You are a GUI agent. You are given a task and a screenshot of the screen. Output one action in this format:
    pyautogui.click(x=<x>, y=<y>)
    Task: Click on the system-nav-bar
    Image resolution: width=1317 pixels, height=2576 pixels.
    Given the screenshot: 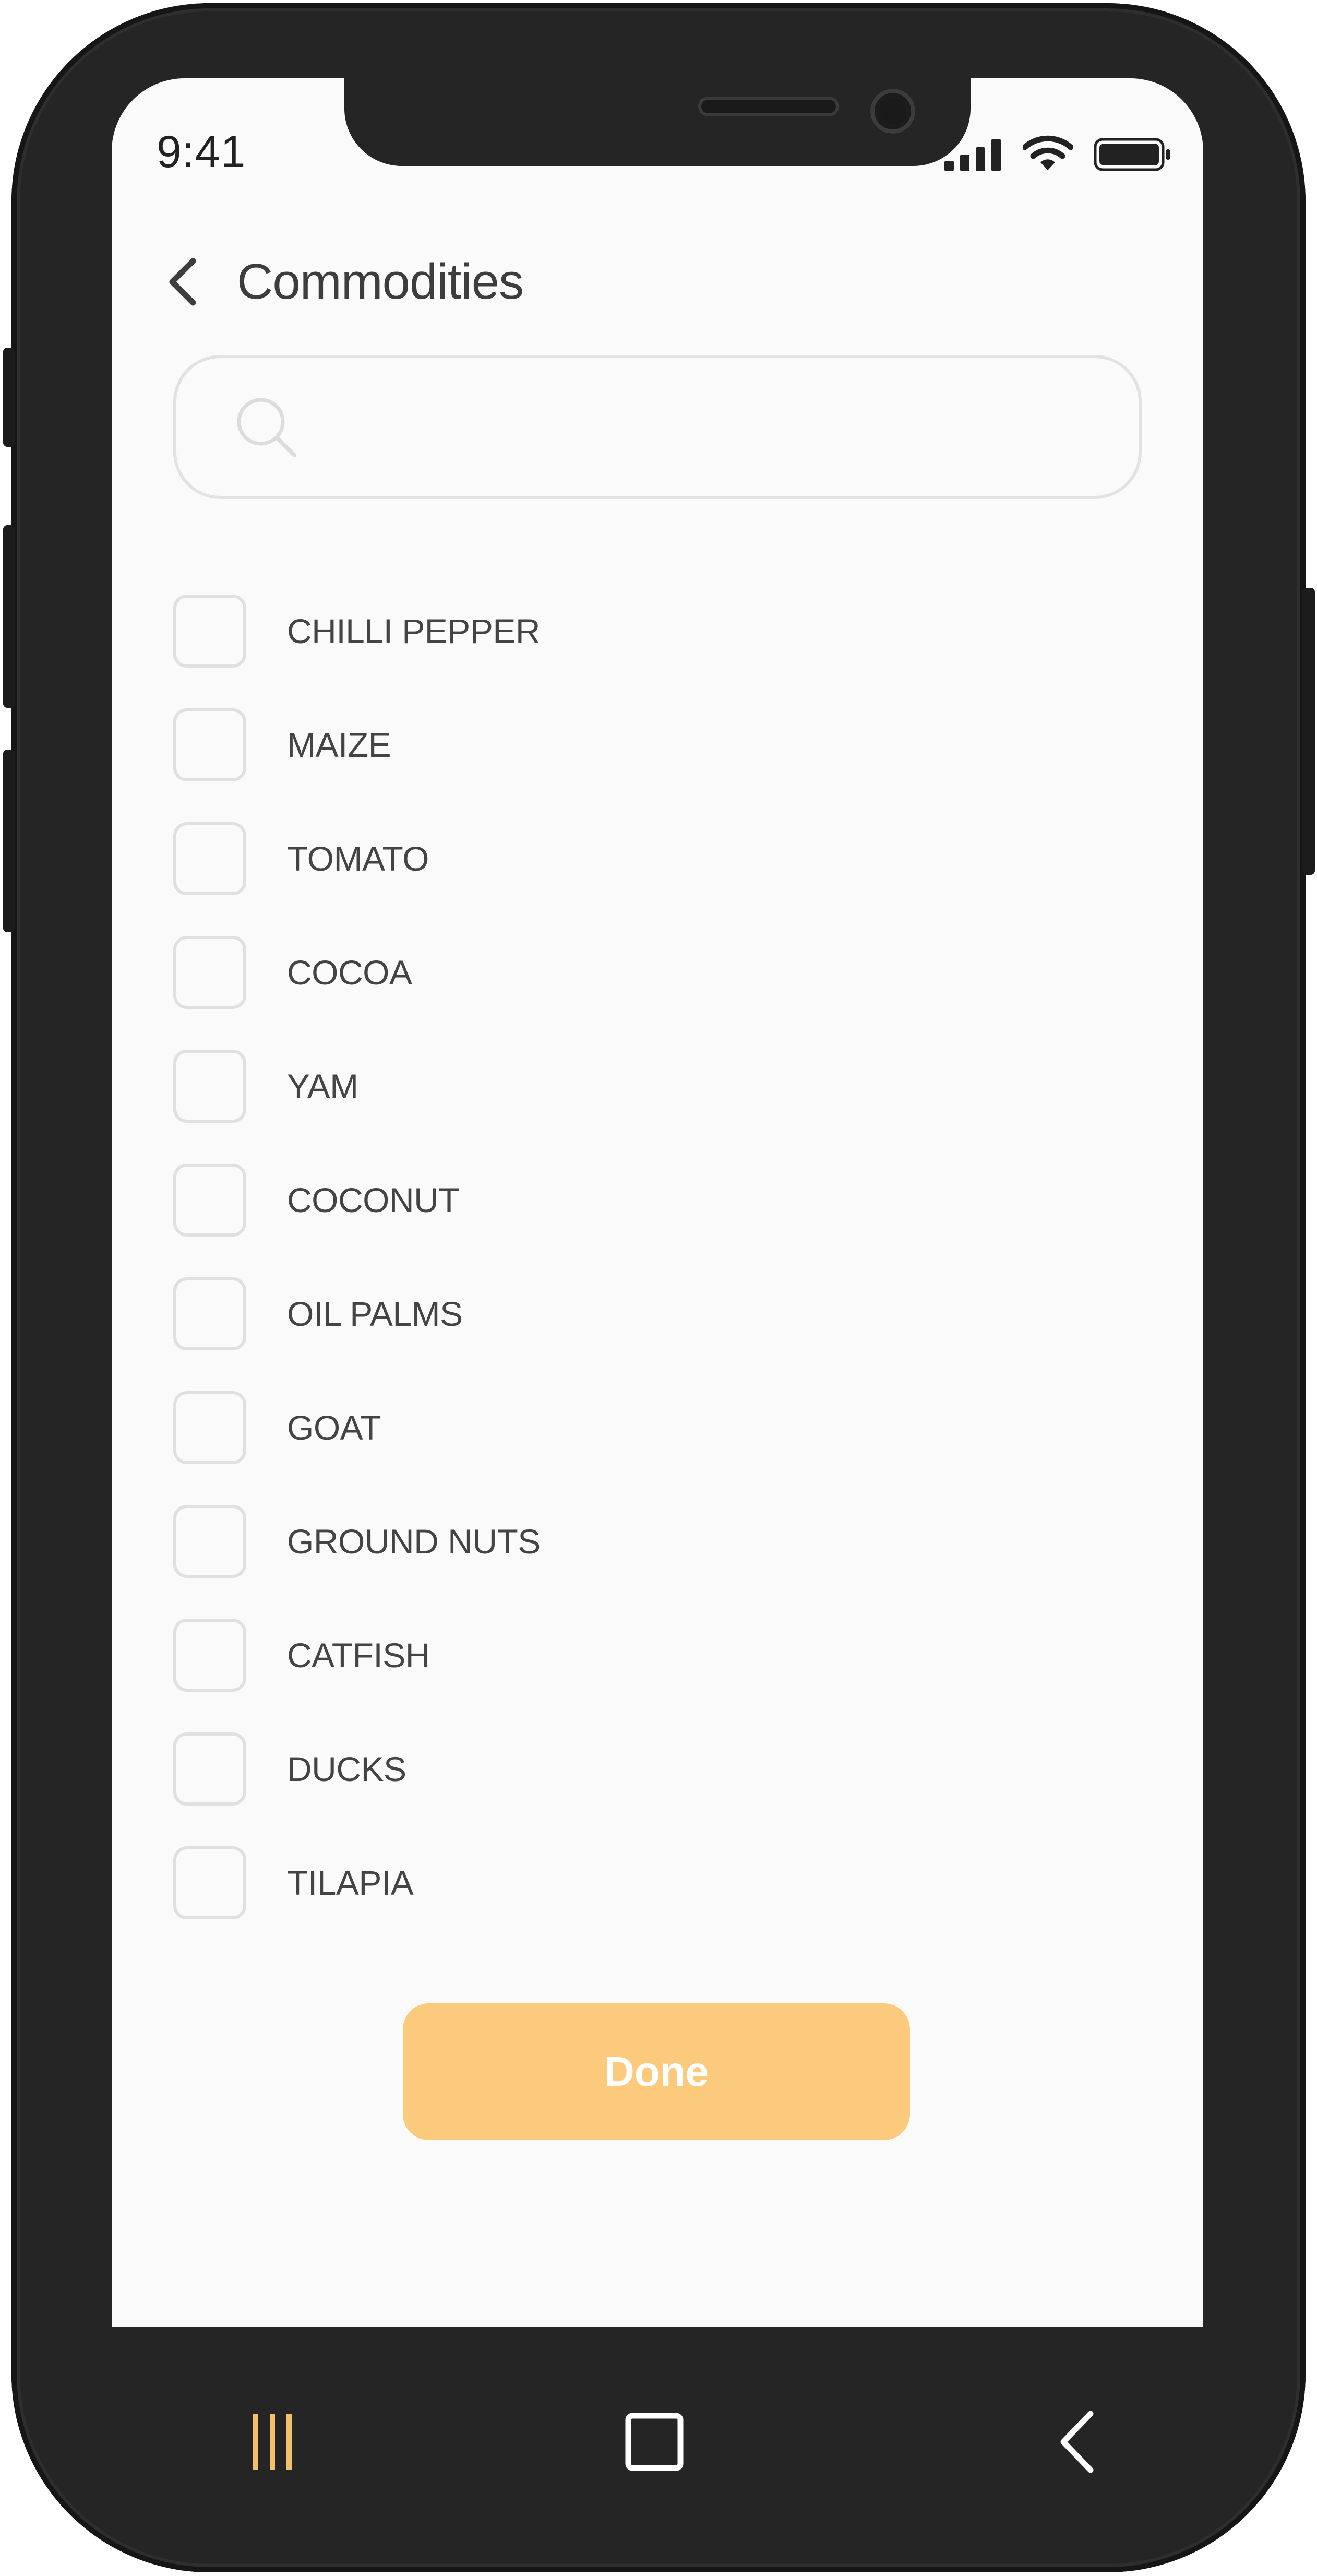 What is the action you would take?
    pyautogui.click(x=658, y=2431)
    